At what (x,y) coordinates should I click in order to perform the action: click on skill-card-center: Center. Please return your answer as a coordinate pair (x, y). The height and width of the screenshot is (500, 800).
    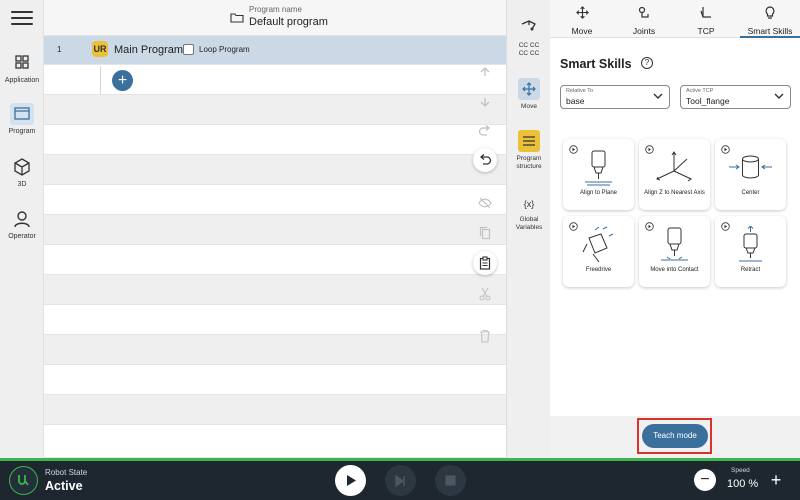
    Looking at the image, I should click on (750, 174).